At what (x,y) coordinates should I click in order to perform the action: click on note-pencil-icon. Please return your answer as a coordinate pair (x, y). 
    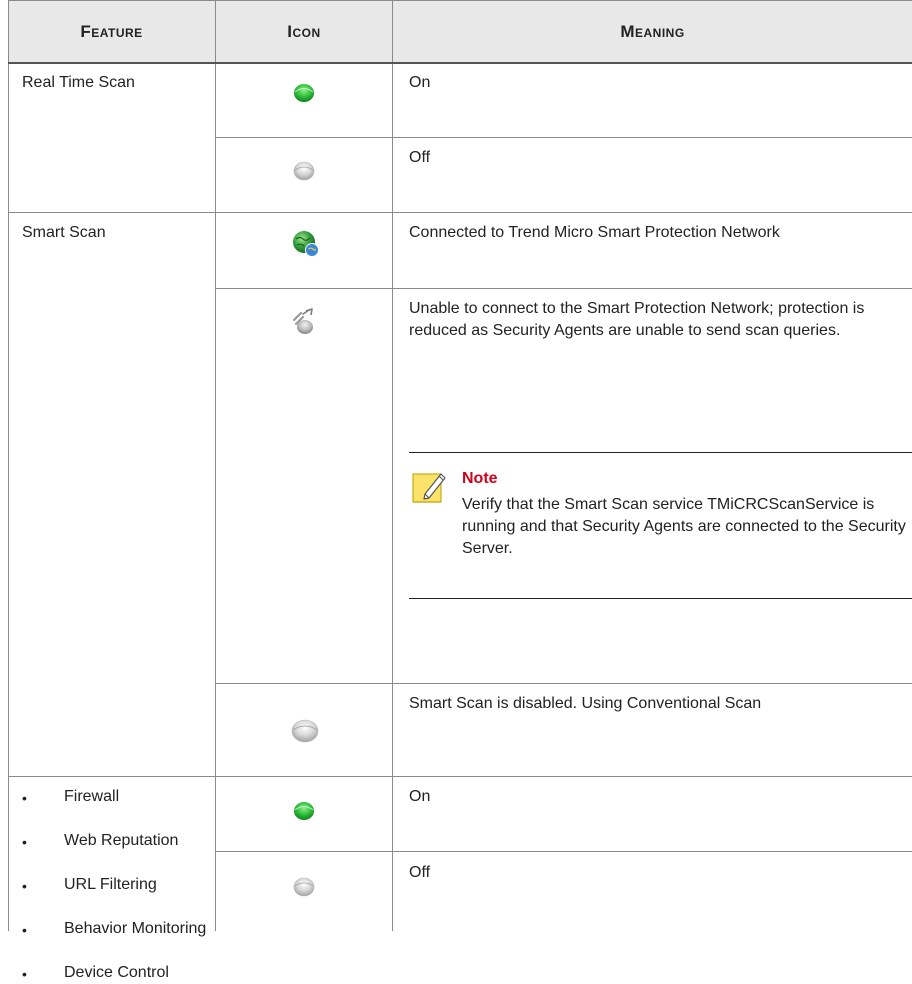
    Looking at the image, I should click on (429, 488).